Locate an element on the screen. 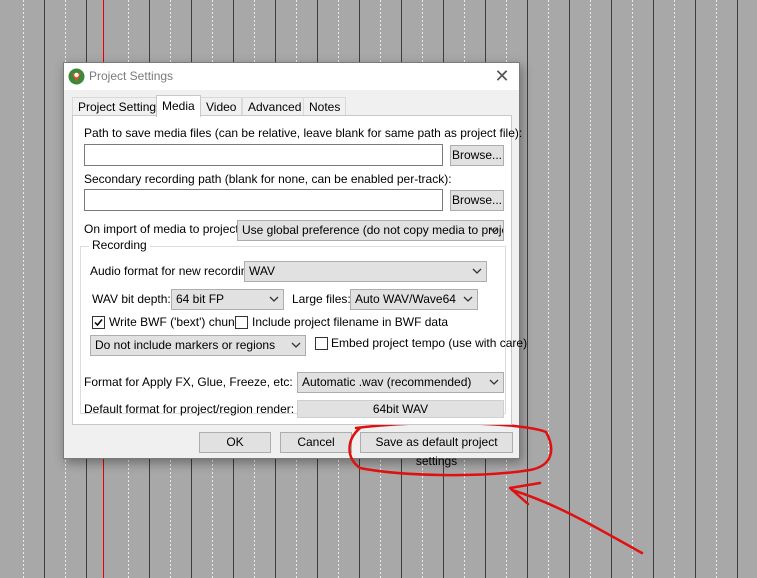 Image resolution: width=757 pixels, height=578 pixels. dialog-title: Project Settings is located at coordinates (131, 76).